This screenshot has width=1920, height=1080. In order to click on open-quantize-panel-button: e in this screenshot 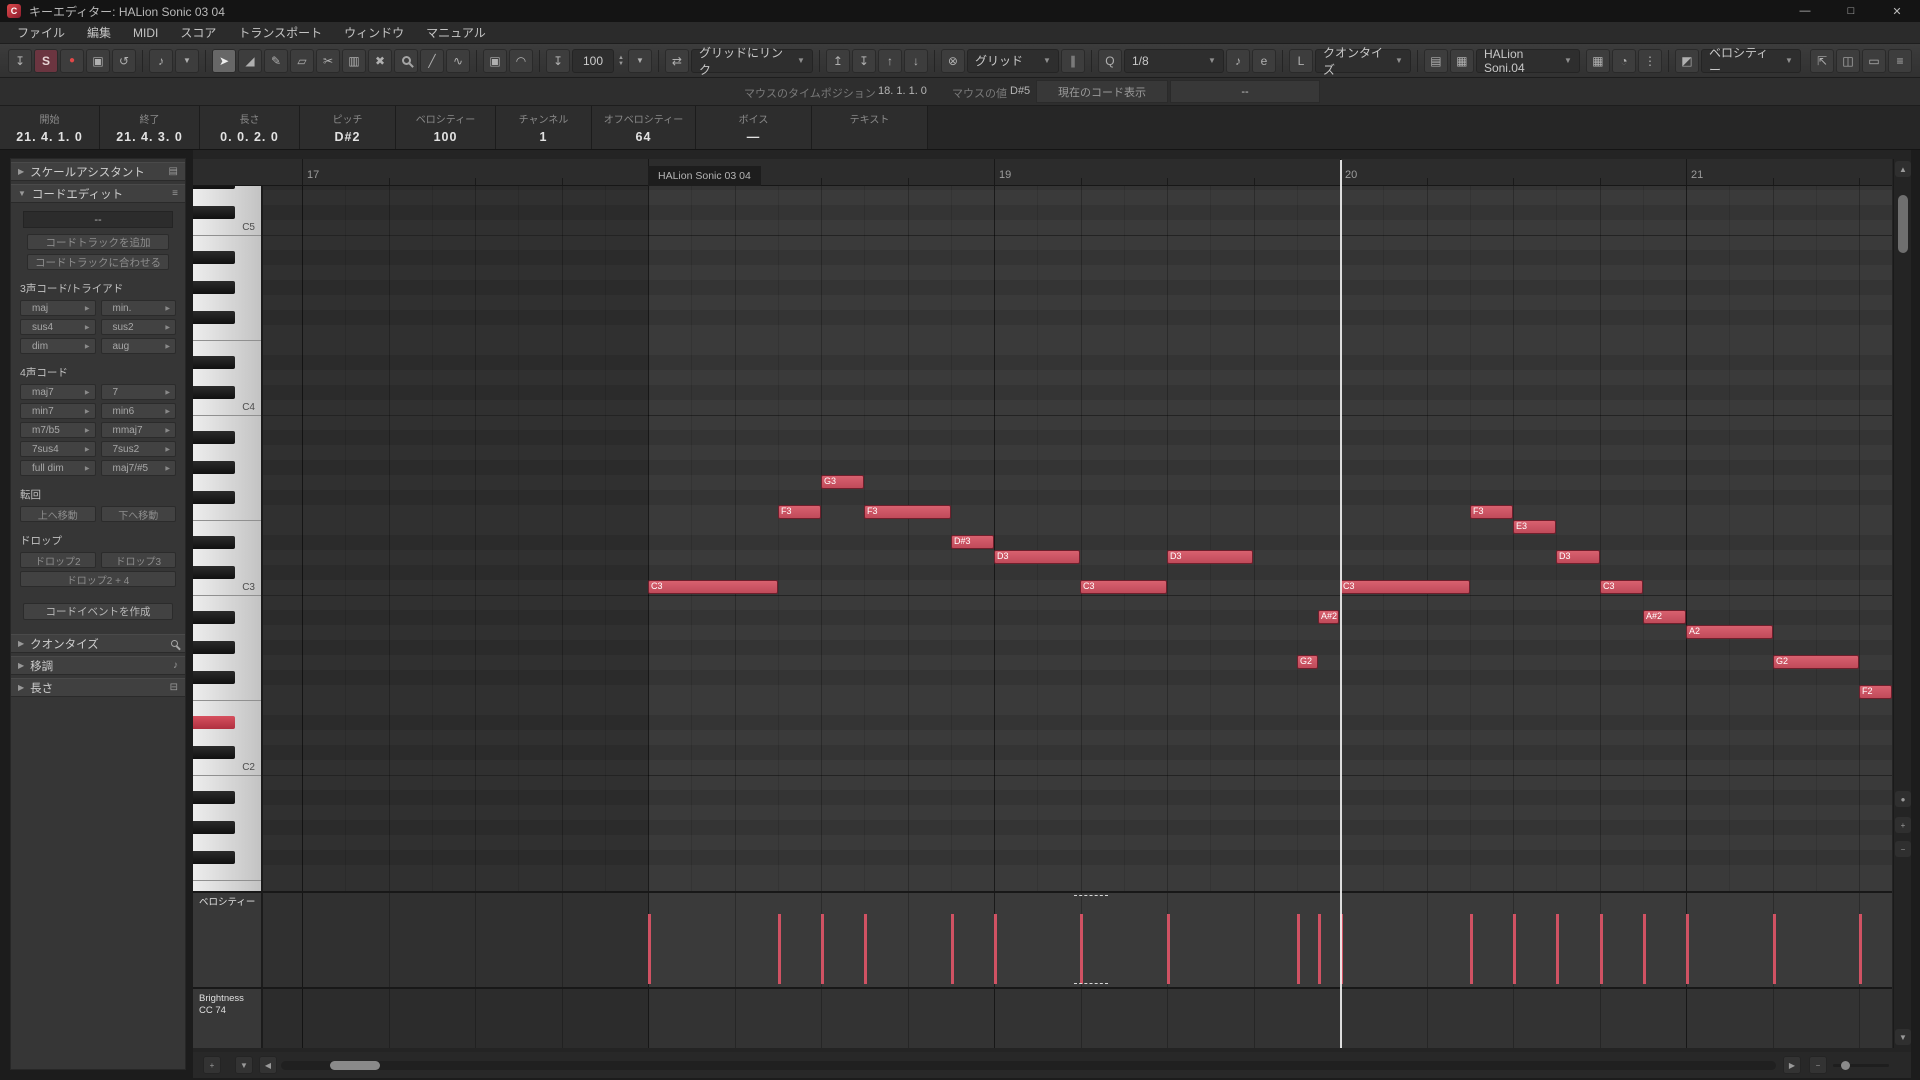, I will do `click(1263, 60)`.